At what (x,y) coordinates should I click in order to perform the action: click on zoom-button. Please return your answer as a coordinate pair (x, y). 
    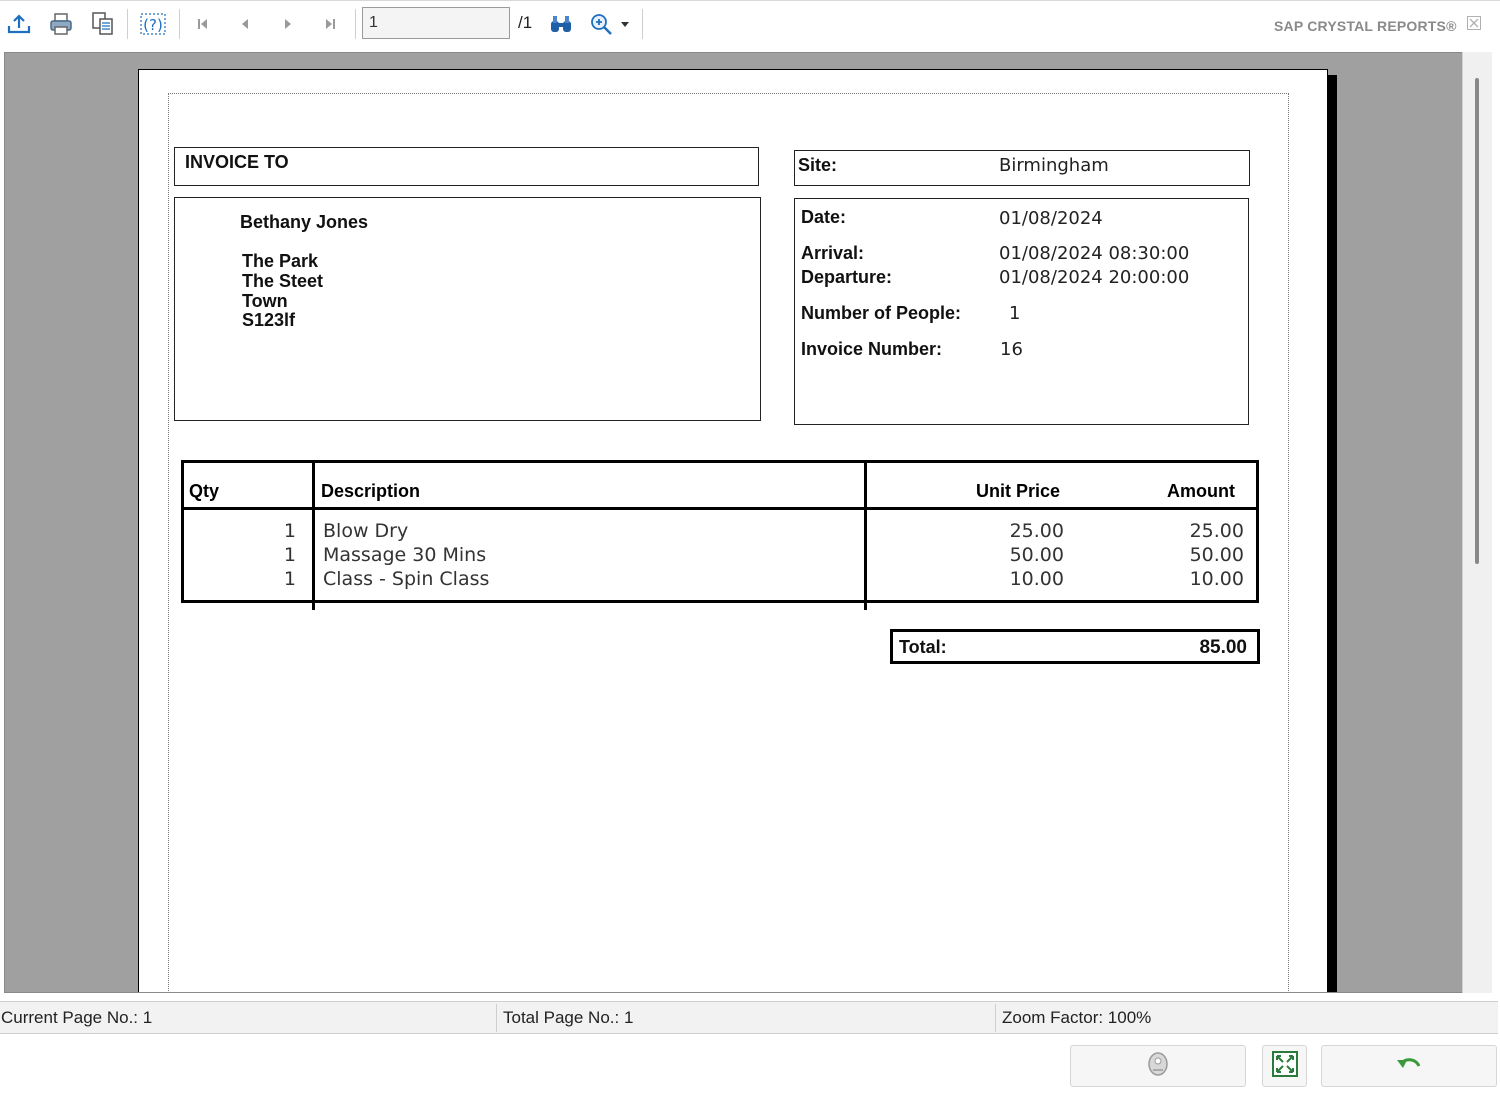
    Looking at the image, I should click on (602, 24).